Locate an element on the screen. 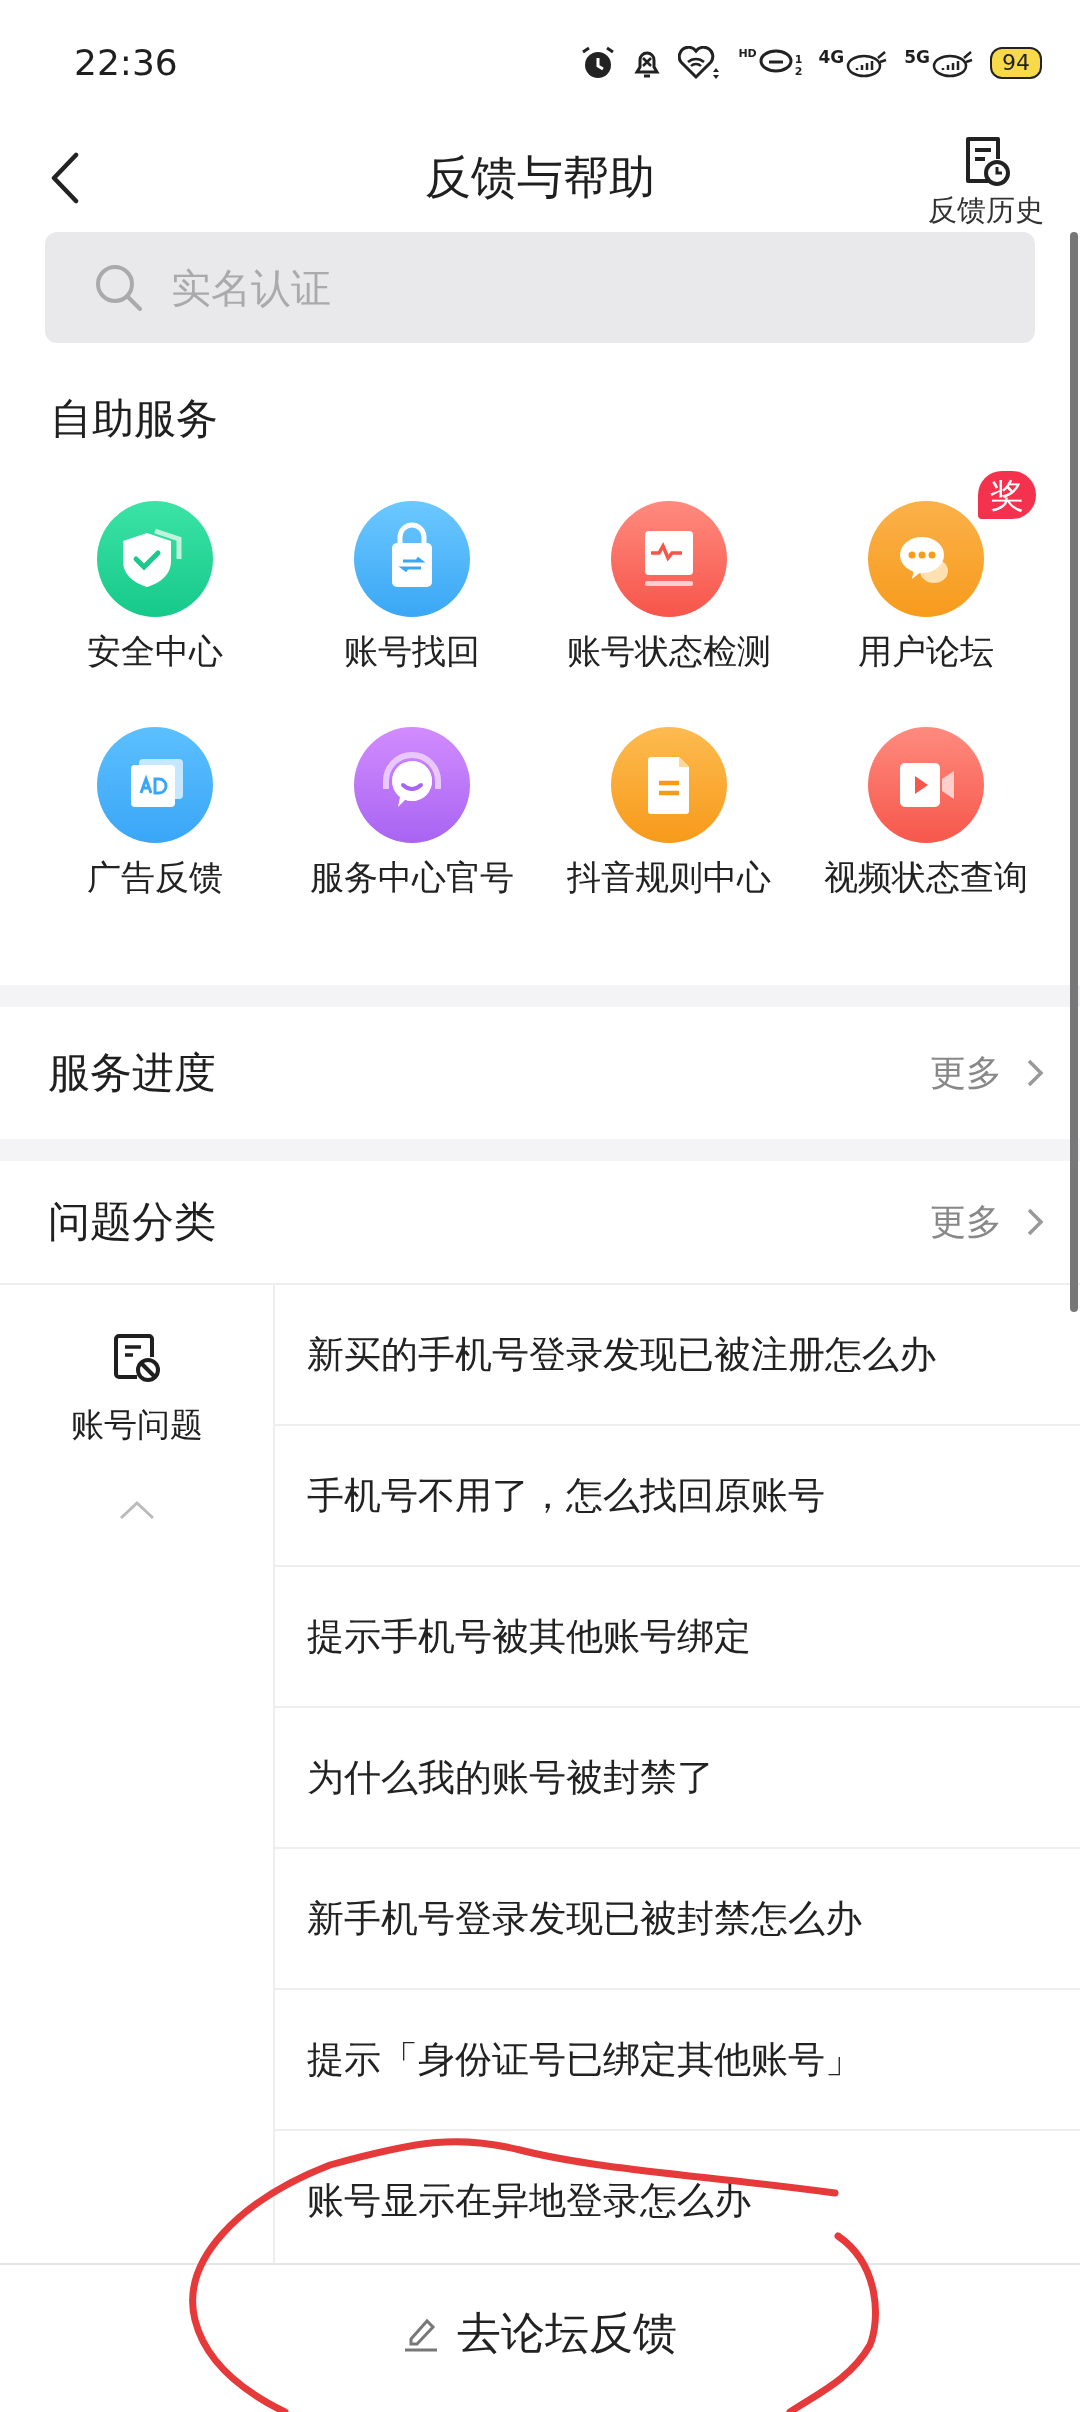 This screenshot has width=1080, height=2412. document-icon is located at coordinates (668, 785).